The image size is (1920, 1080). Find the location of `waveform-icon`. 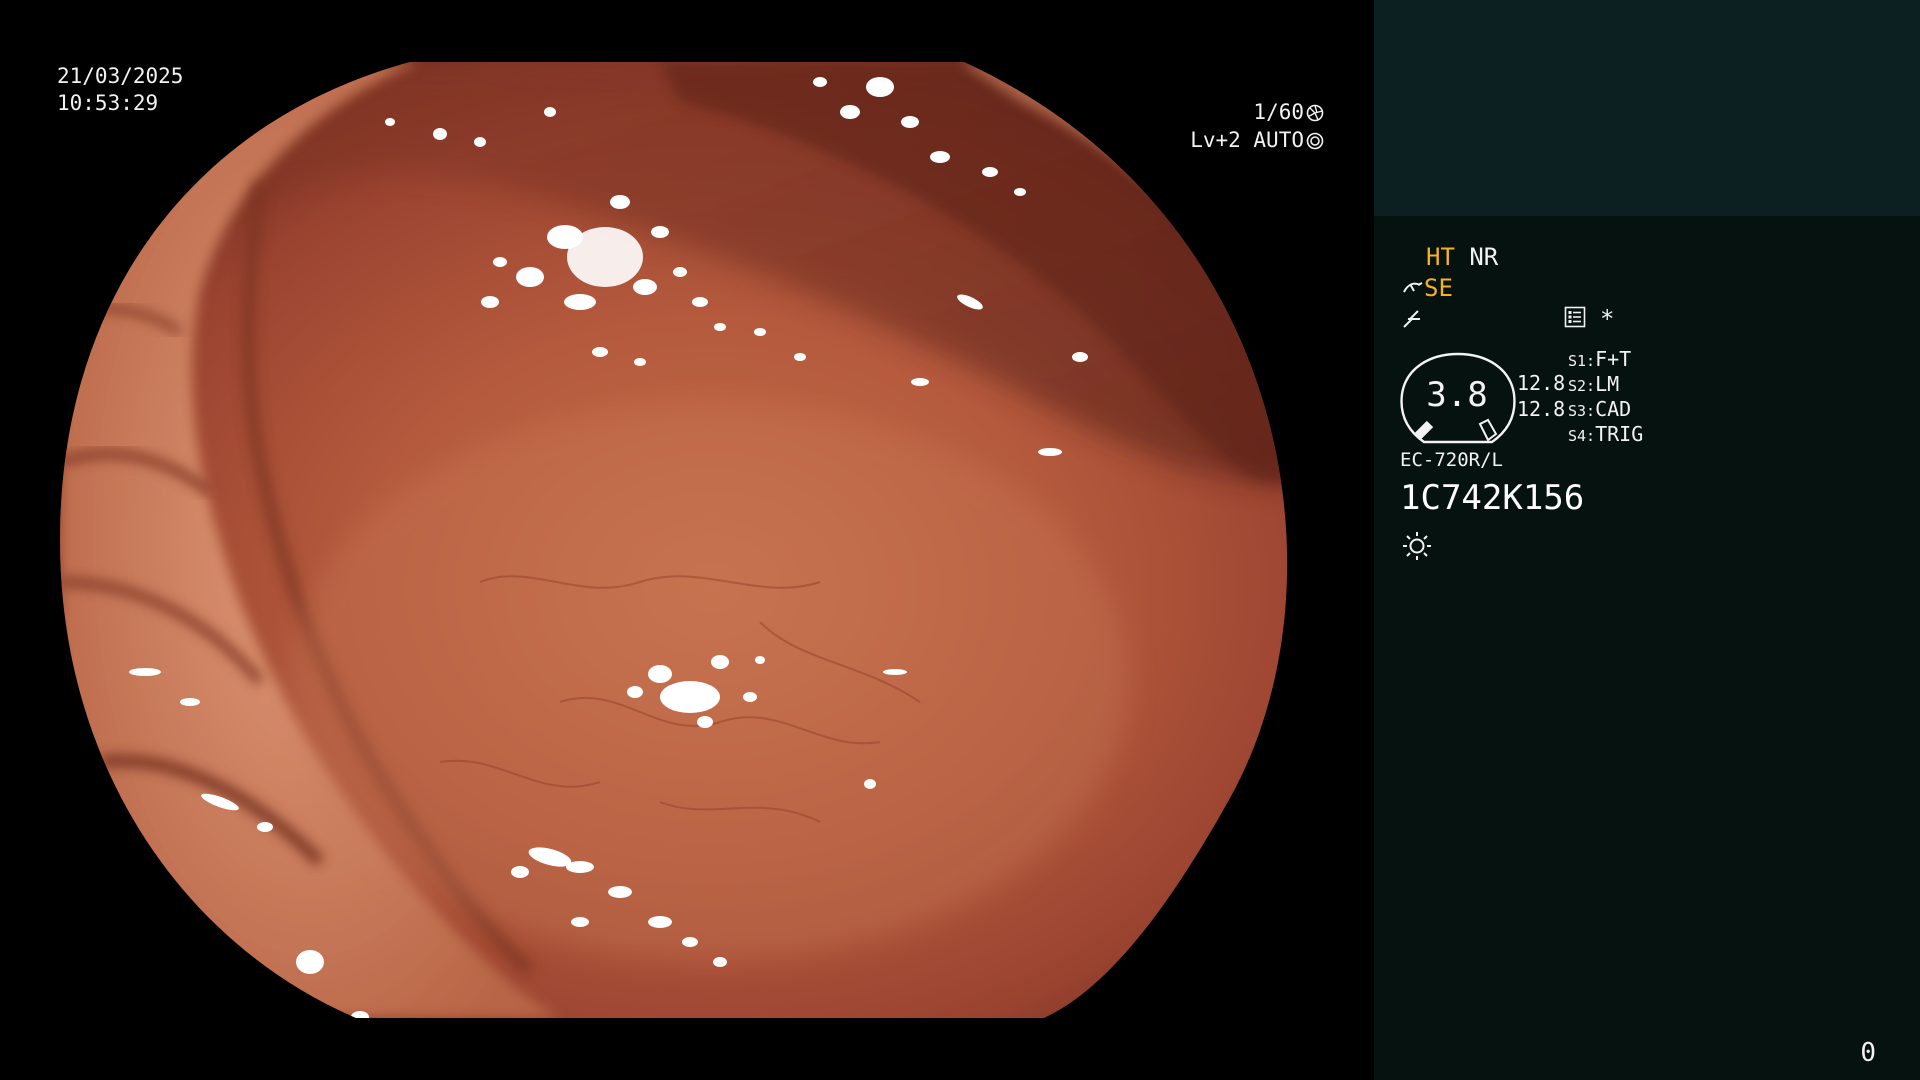

waveform-icon is located at coordinates (1411, 319).